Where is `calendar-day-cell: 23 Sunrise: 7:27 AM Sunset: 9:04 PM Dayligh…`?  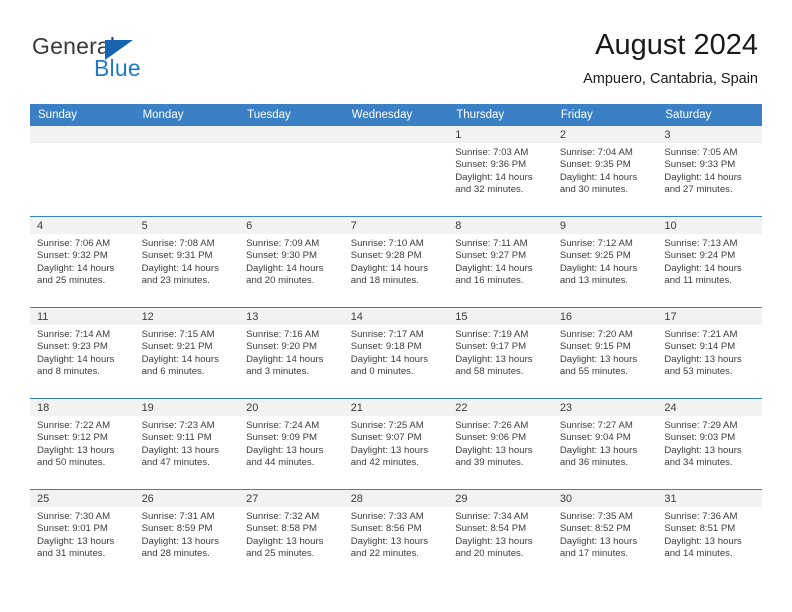
calendar-day-cell: 23 Sunrise: 7:27 AM Sunset: 9:04 PM Dayligh… is located at coordinates (605, 444).